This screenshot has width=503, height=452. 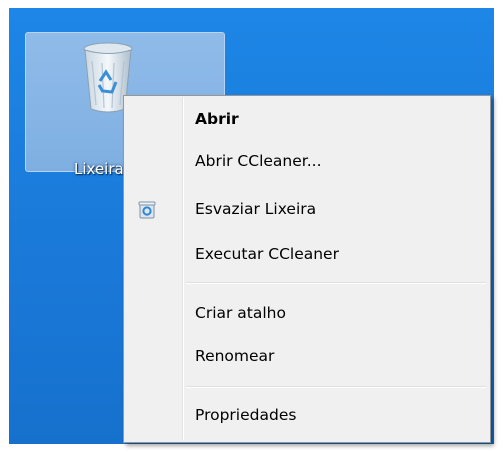 I want to click on menu-item-label: Propriedades, so click(x=246, y=415).